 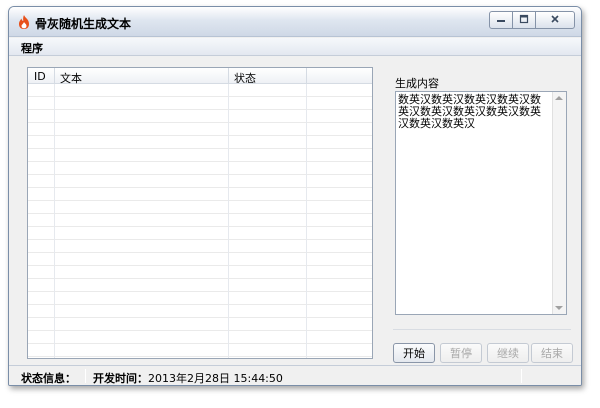 What do you see at coordinates (295, 22) in the screenshot?
I see `title-bar: 骨灰随机生成文本` at bounding box center [295, 22].